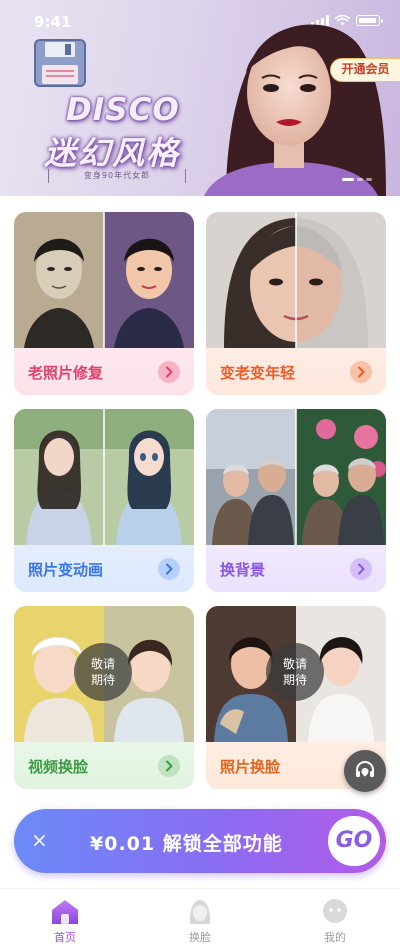 Image resolution: width=400 pixels, height=952 pixels. What do you see at coordinates (65, 912) in the screenshot?
I see `home-icon` at bounding box center [65, 912].